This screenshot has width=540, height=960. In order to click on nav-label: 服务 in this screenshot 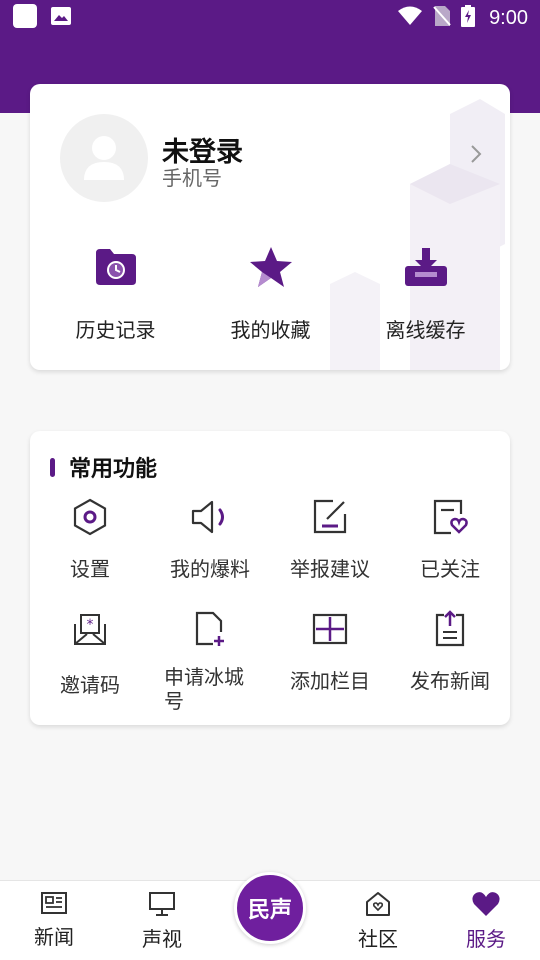, I will do `click(486, 939)`.